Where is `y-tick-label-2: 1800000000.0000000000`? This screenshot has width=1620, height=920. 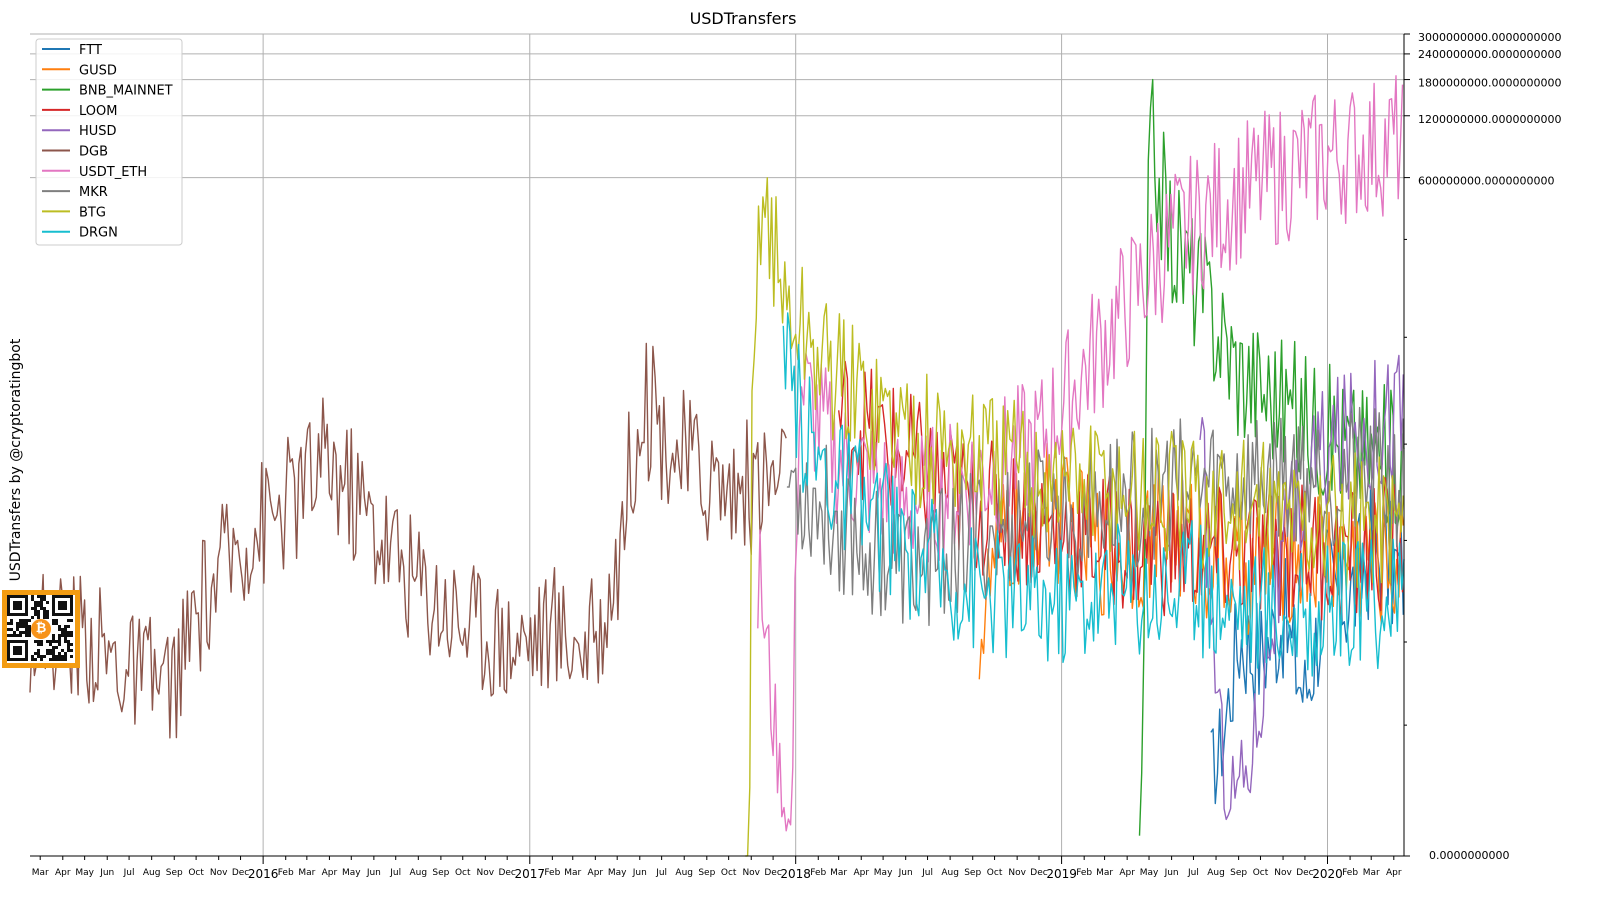
y-tick-label-2: 1800000000.0000000000 is located at coordinates (1489, 83).